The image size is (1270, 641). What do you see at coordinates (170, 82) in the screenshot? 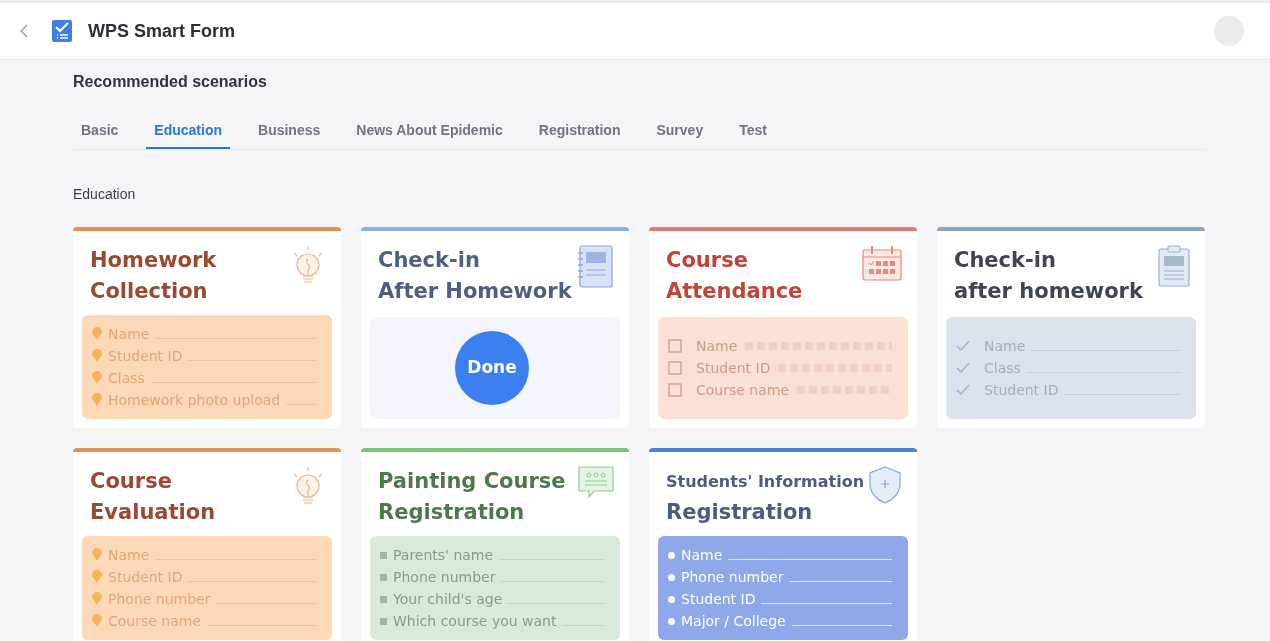
I see `section-title: Recommended scenarios` at bounding box center [170, 82].